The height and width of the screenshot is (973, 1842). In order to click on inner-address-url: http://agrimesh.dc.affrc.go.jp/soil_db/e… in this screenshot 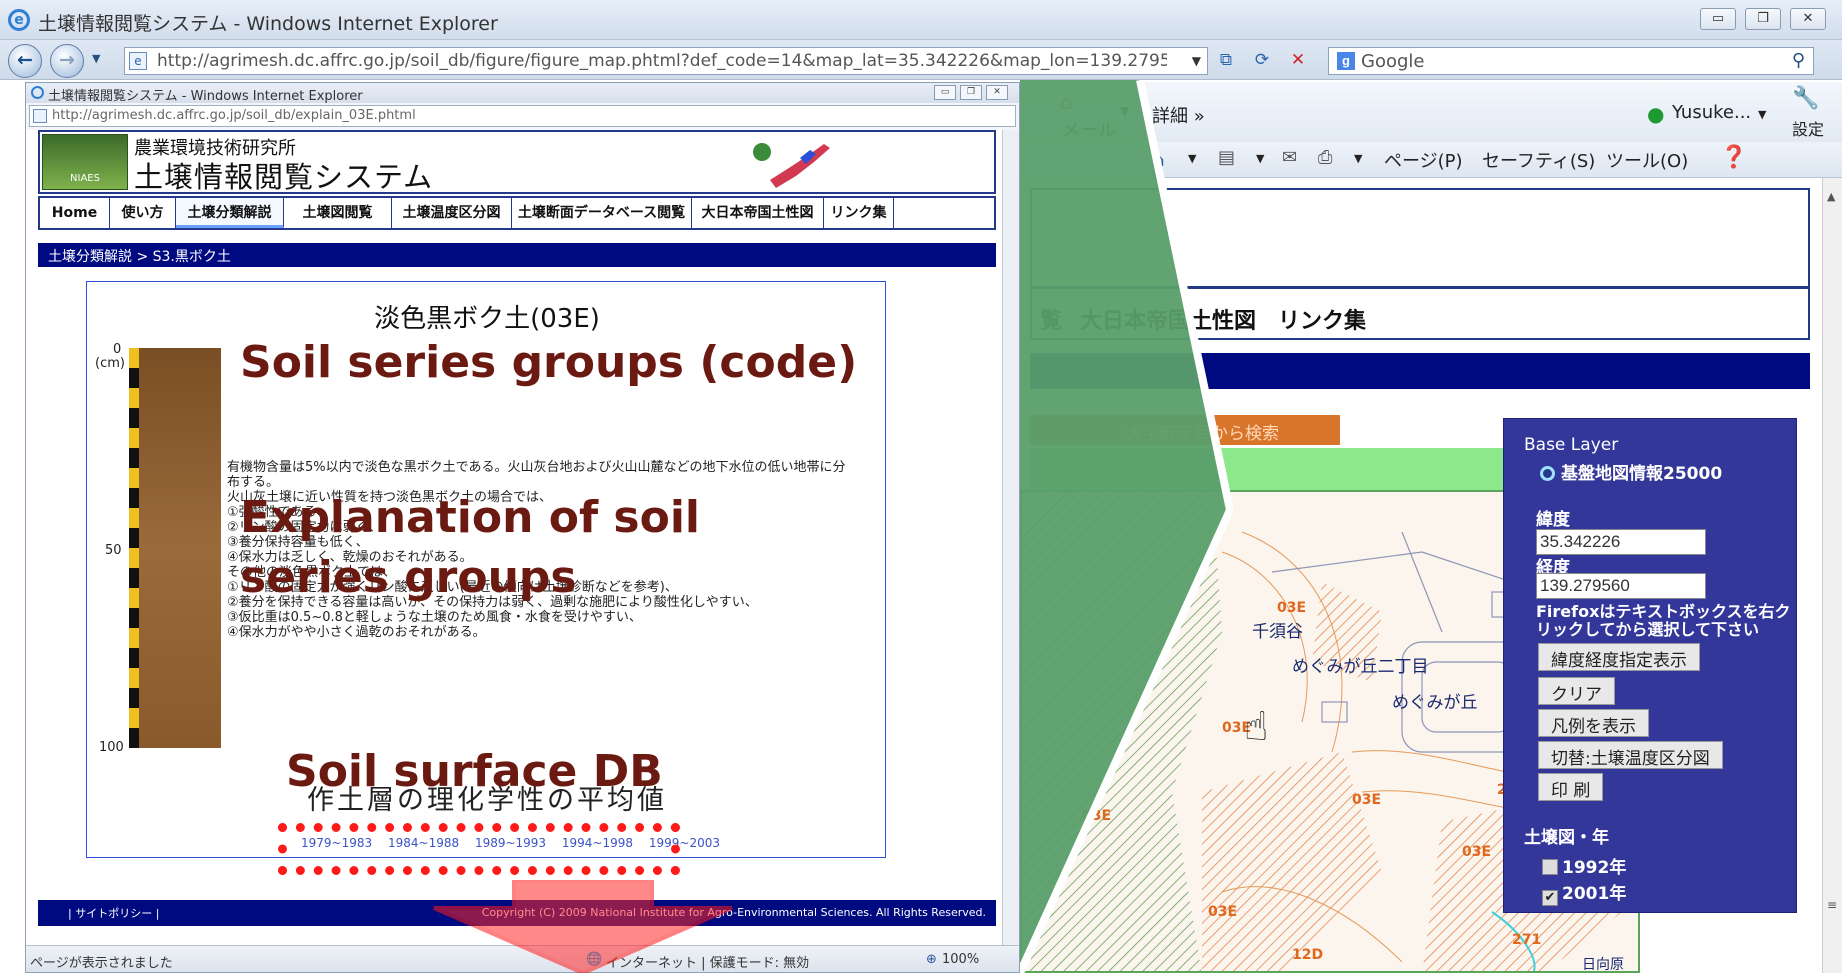, I will do `click(234, 115)`.